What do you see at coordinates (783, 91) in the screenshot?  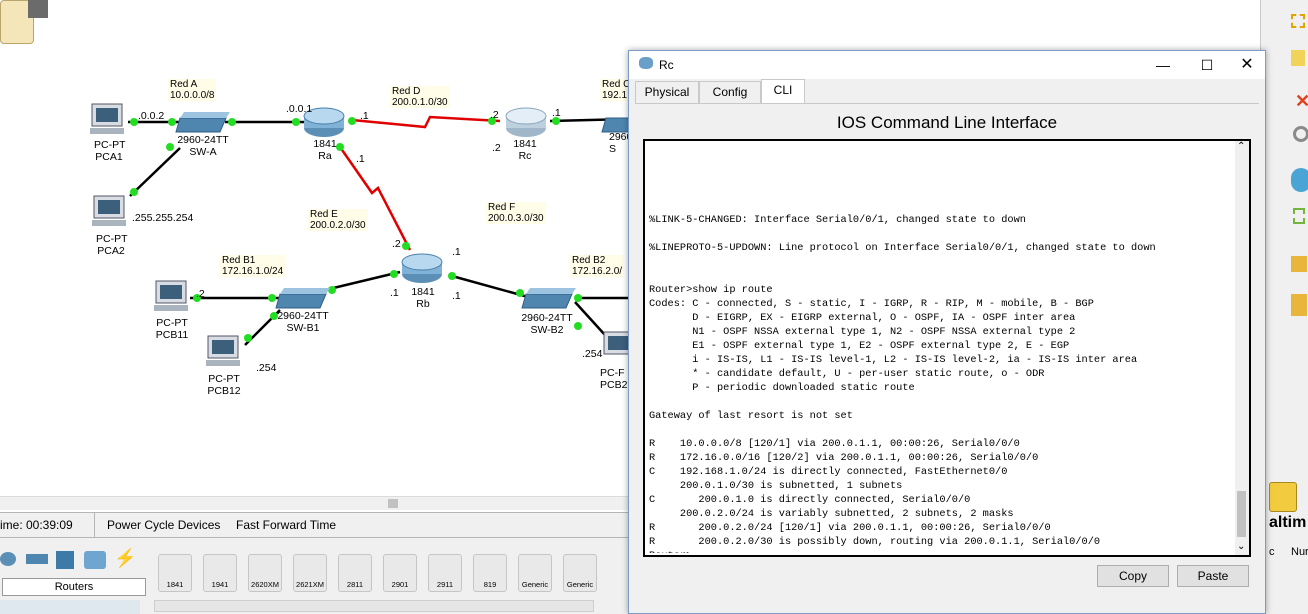 I see `tab-cli: CLI` at bounding box center [783, 91].